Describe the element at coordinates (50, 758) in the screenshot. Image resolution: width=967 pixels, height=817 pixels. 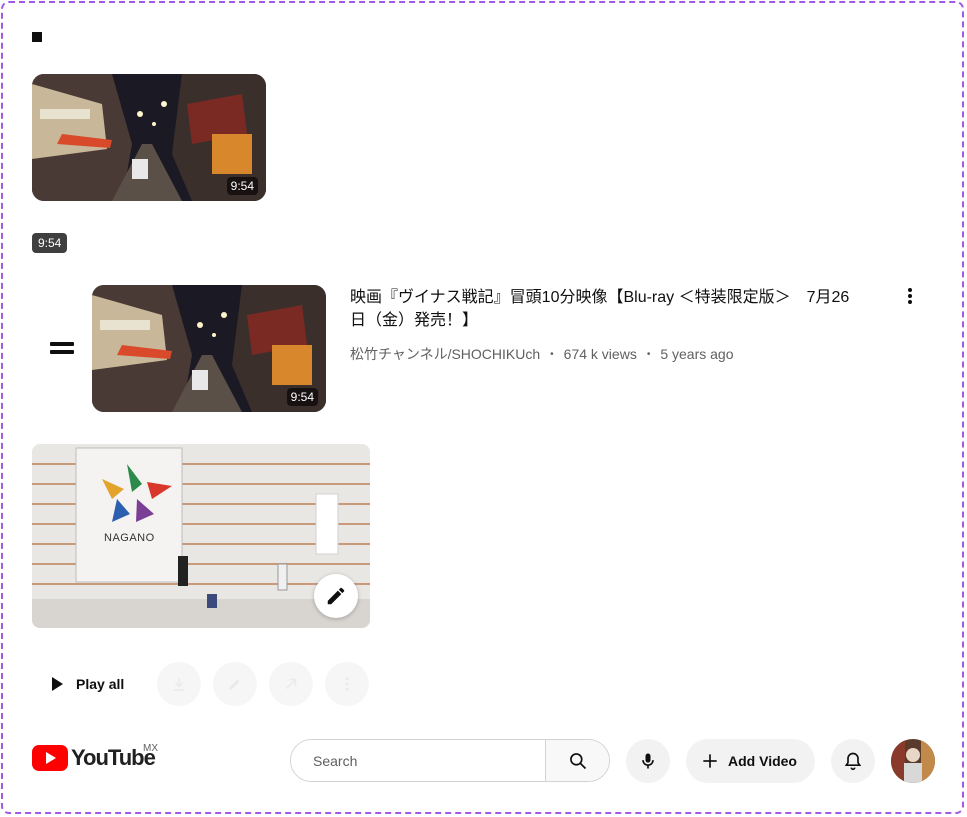
I see `youtube-play-logo-icon` at that location.